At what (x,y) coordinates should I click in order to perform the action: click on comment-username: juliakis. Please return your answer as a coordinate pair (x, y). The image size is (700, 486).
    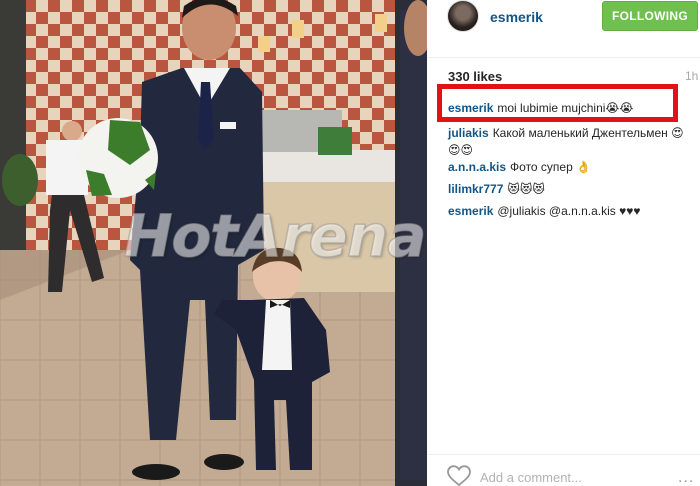
    Looking at the image, I should click on (468, 133).